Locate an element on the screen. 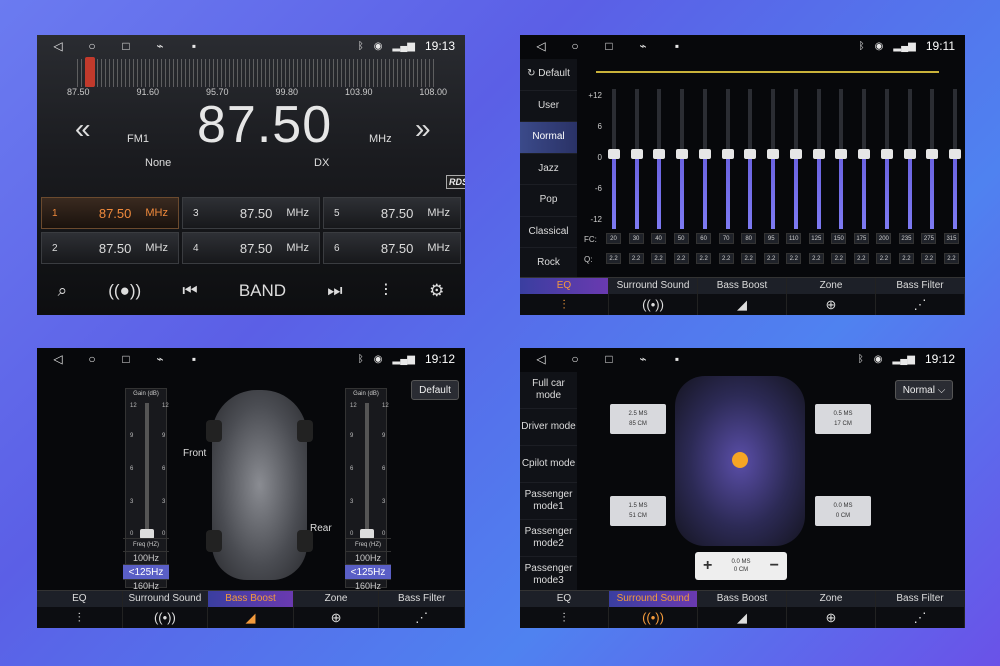 This screenshot has width=1000, height=666. fc-value: 70 is located at coordinates (726, 238).